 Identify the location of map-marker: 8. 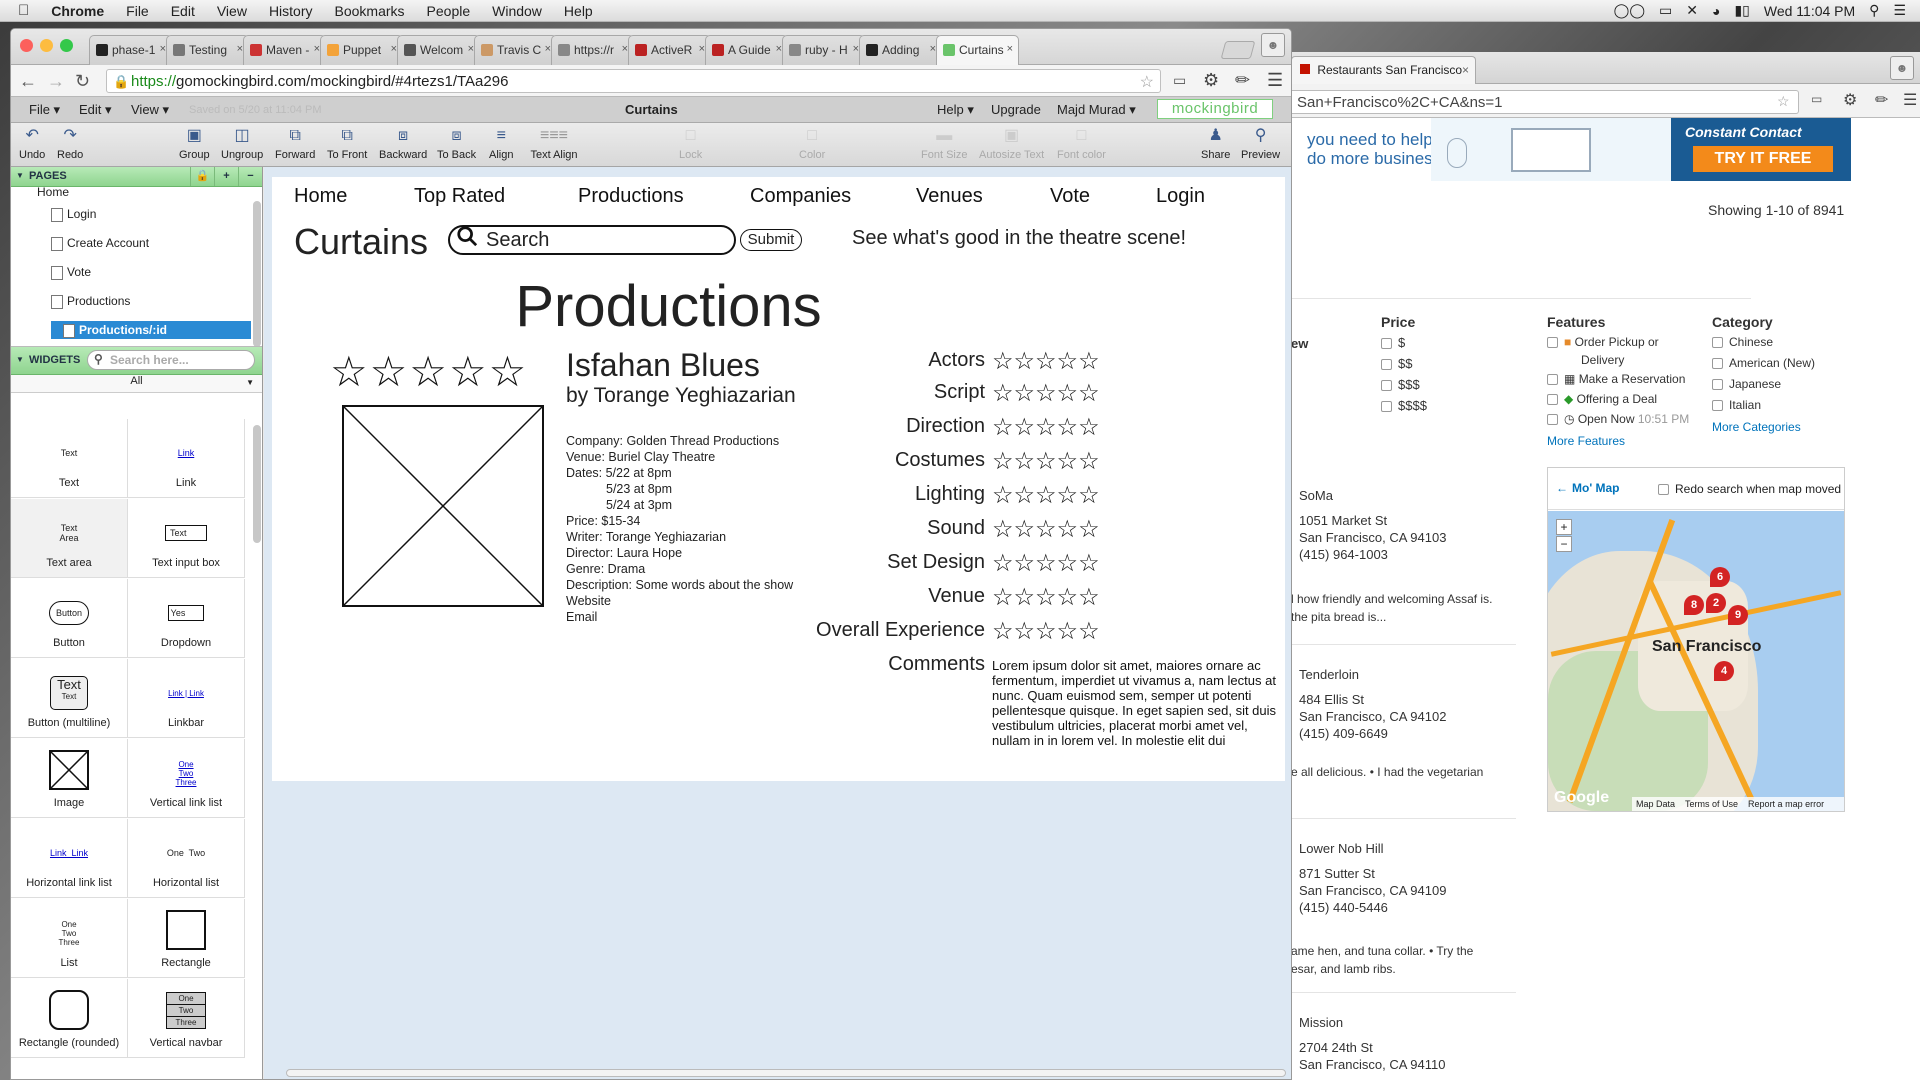
(1694, 605).